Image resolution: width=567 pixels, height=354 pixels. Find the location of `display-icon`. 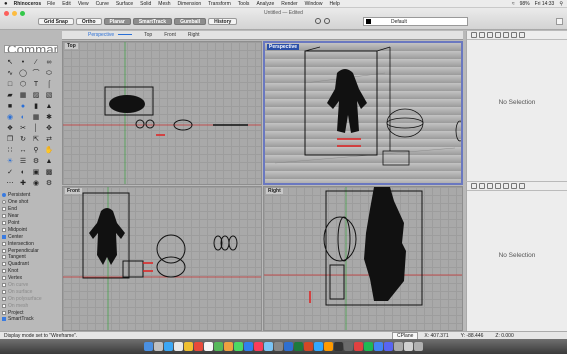

display-icon is located at coordinates (482, 35).